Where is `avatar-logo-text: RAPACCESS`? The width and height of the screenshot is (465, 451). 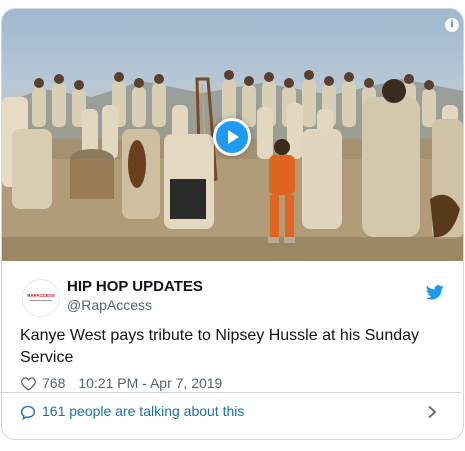
avatar-logo-text: RAPACCESS is located at coordinates (41, 295).